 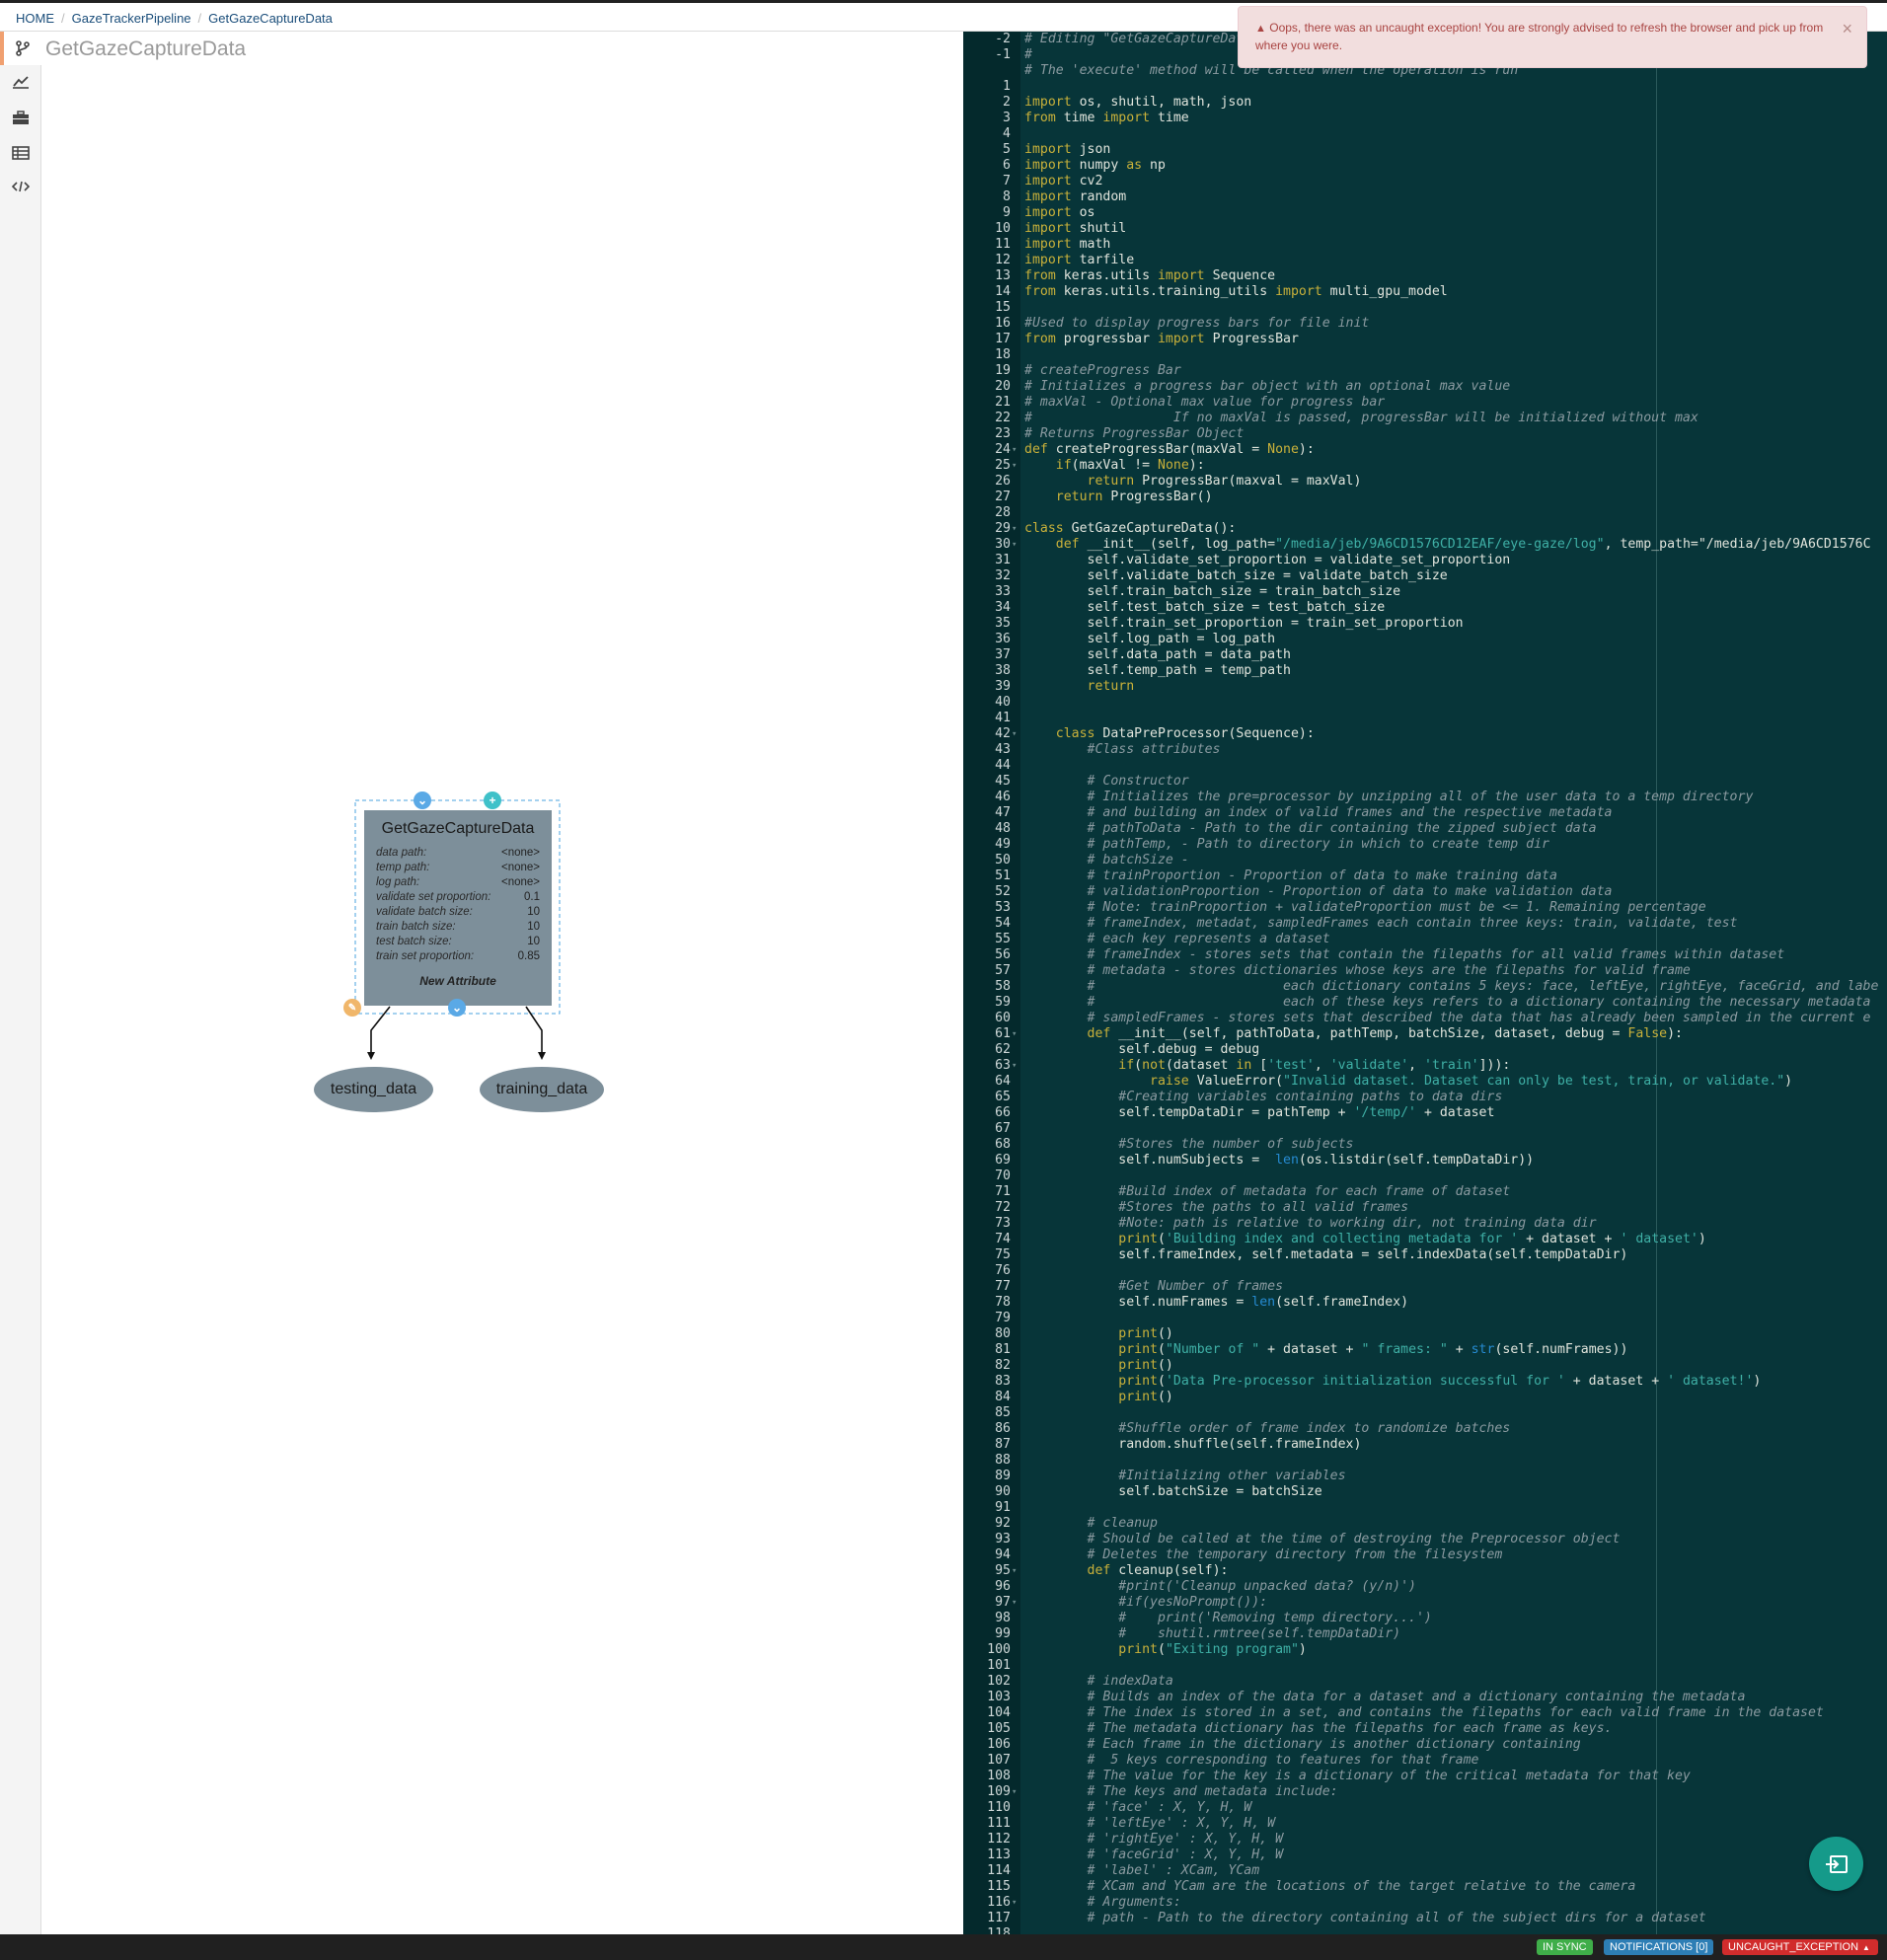 I want to click on attribute-row: validate set proportion: 0.1, so click(x=458, y=897).